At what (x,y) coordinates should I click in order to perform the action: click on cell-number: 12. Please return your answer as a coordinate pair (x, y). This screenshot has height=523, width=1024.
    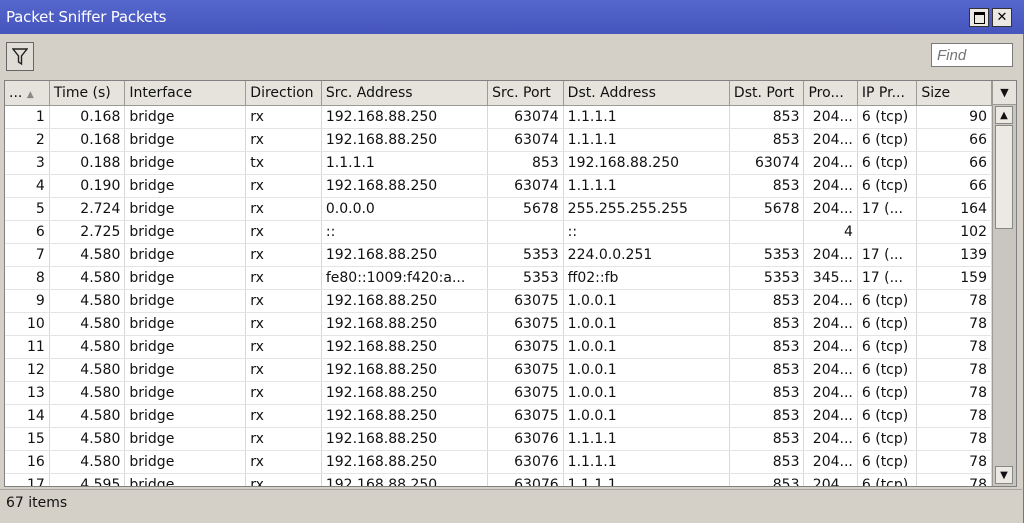
    Looking at the image, I should click on (27, 370).